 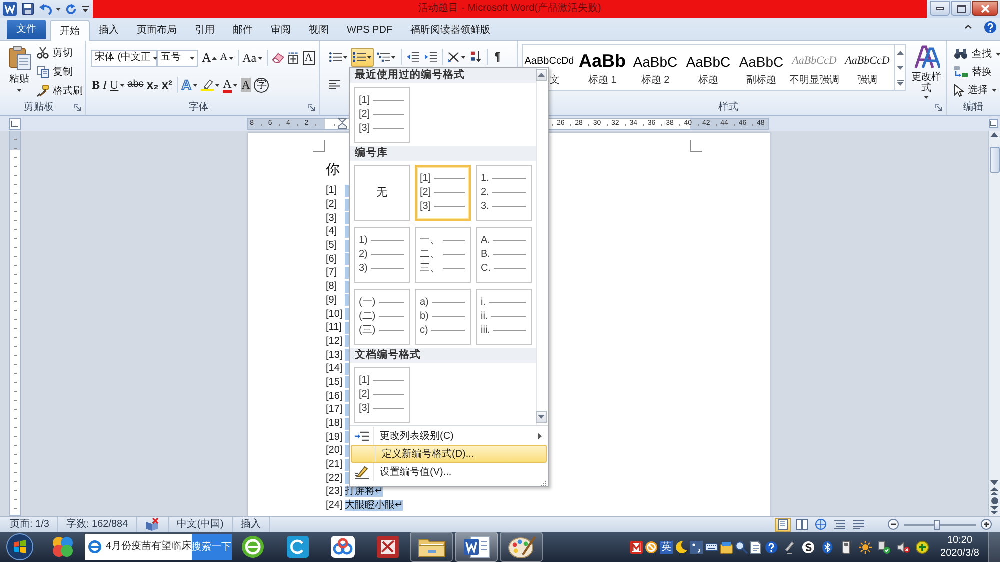 I want to click on minimize-button, so click(x=940, y=8).